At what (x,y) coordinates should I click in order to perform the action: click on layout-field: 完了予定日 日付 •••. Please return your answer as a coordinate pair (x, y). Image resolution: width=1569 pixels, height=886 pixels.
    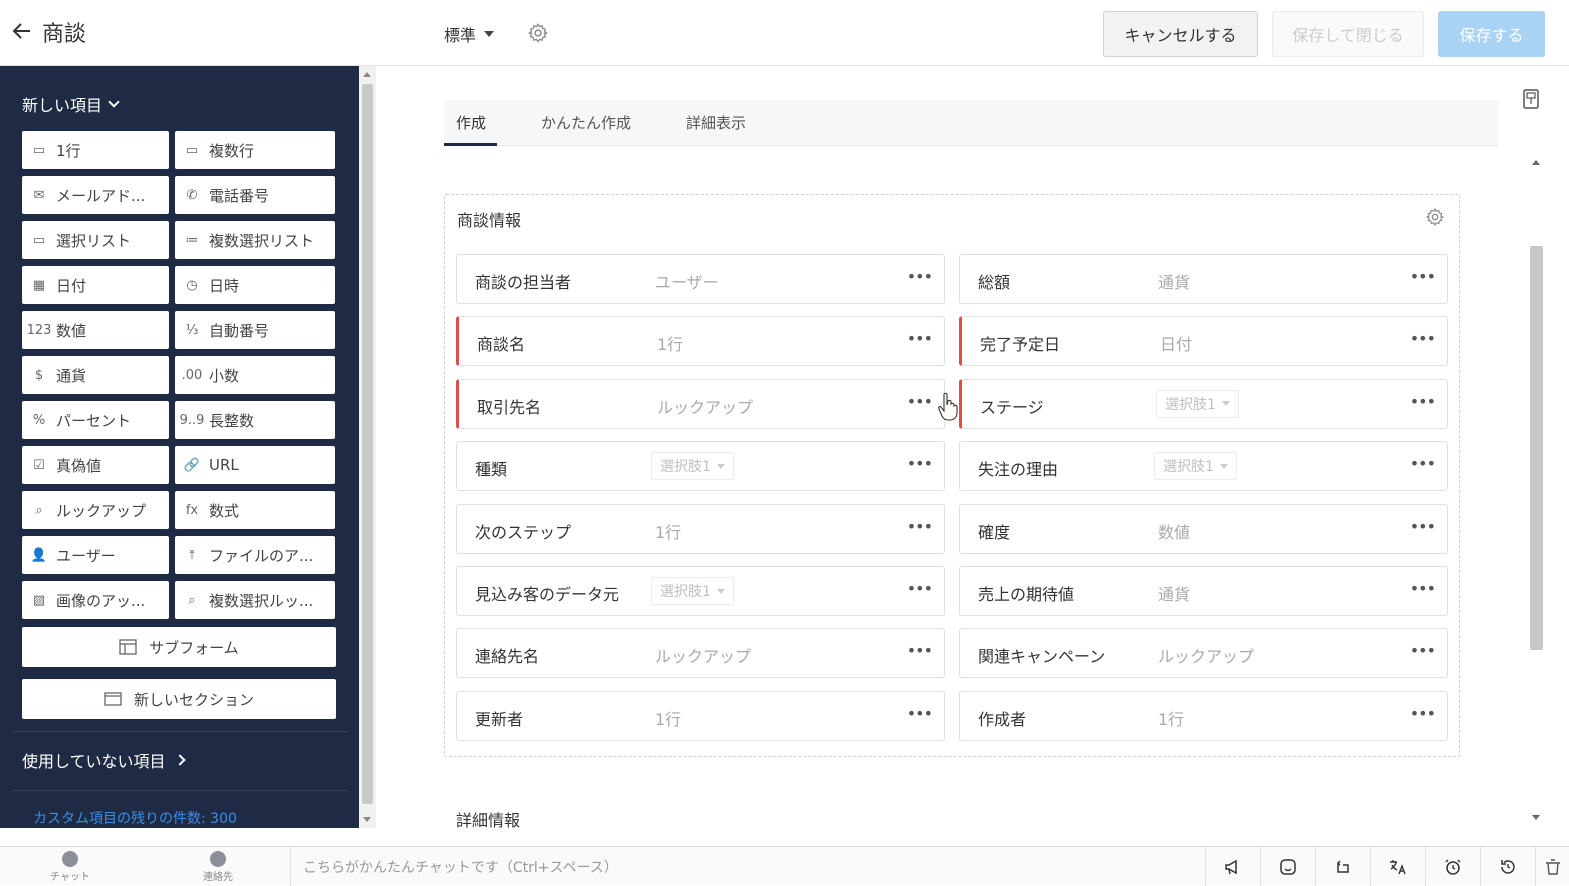
    Looking at the image, I should click on (1203, 341).